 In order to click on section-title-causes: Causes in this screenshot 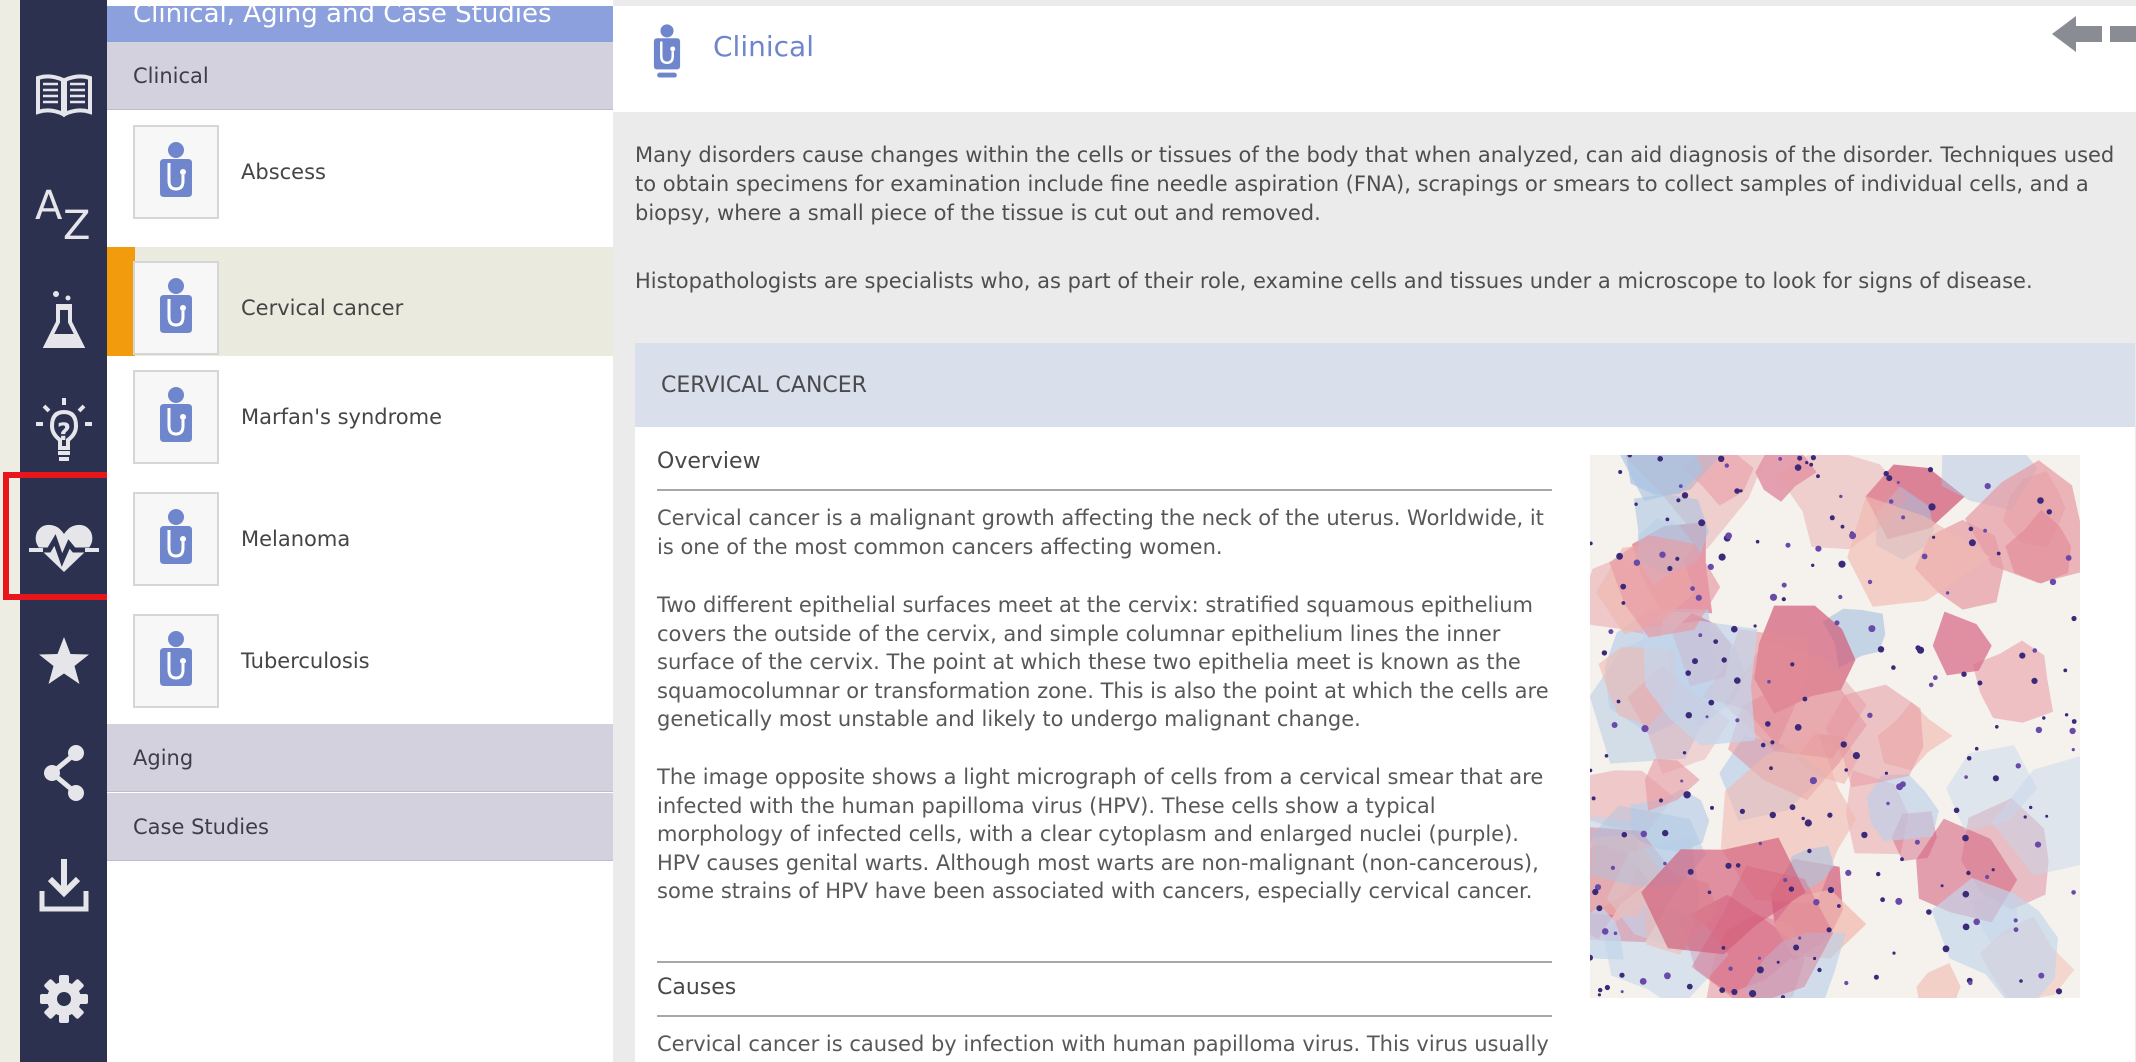, I will do `click(697, 987)`.